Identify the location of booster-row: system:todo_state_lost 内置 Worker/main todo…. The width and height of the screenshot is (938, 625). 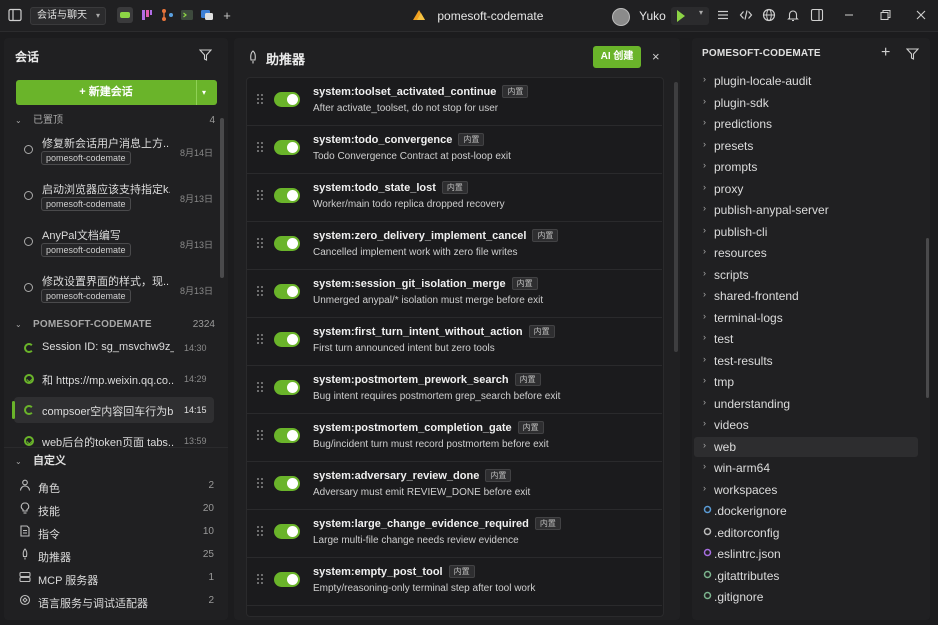
(454, 198).